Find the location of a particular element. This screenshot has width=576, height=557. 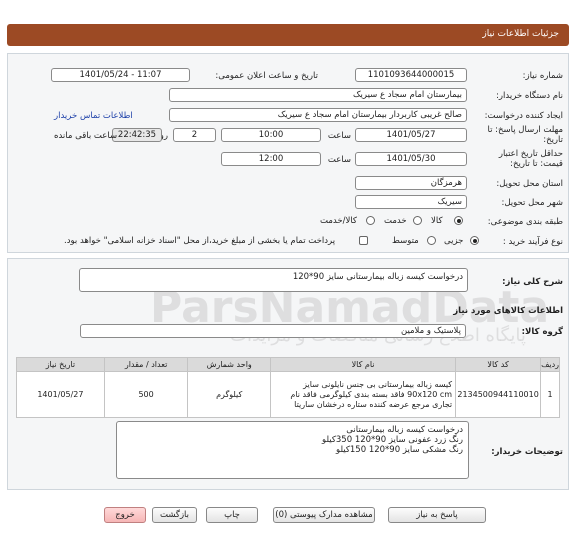

cell-unit: کیلوگرم is located at coordinates (229, 394).